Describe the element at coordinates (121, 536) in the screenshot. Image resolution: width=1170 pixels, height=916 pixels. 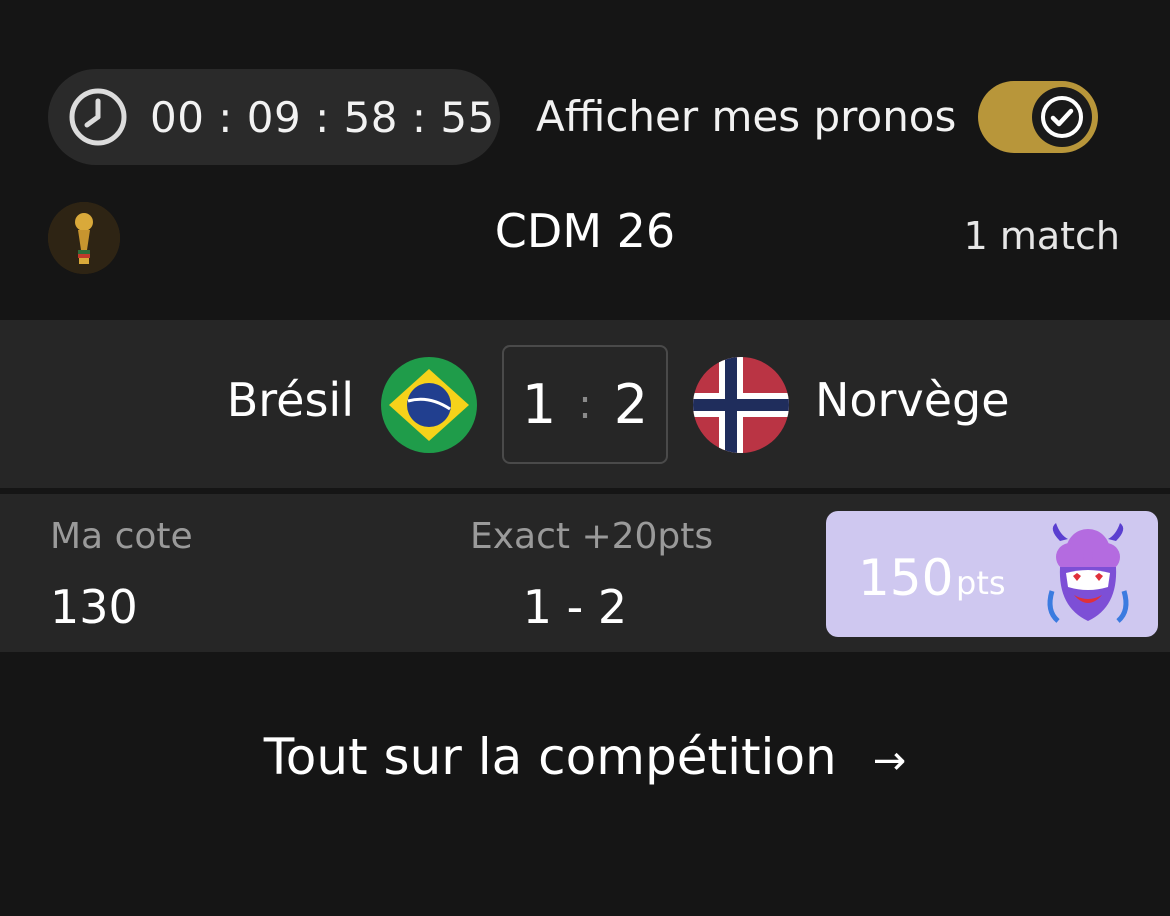
I see `my-odds-label: Ma cote` at that location.